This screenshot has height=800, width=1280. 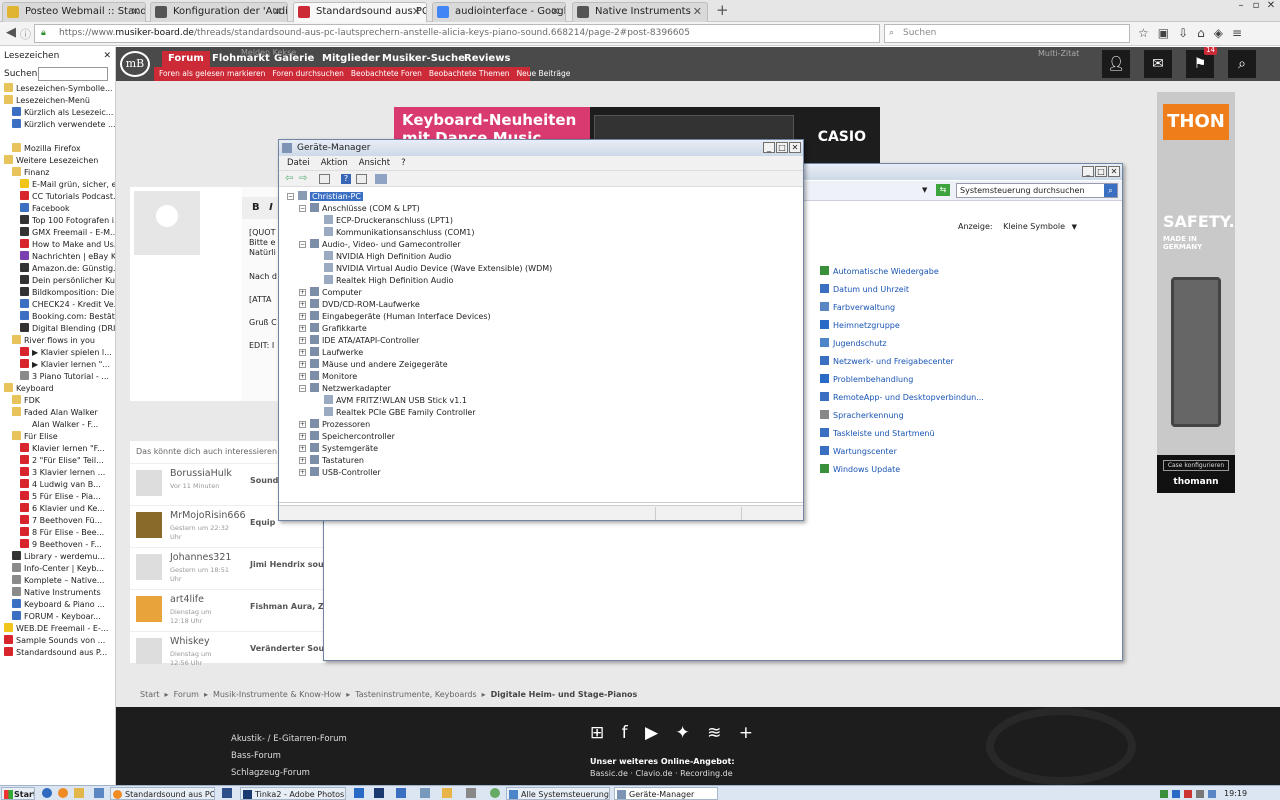 I want to click on sidebar-search-input, so click(x=73, y=74).